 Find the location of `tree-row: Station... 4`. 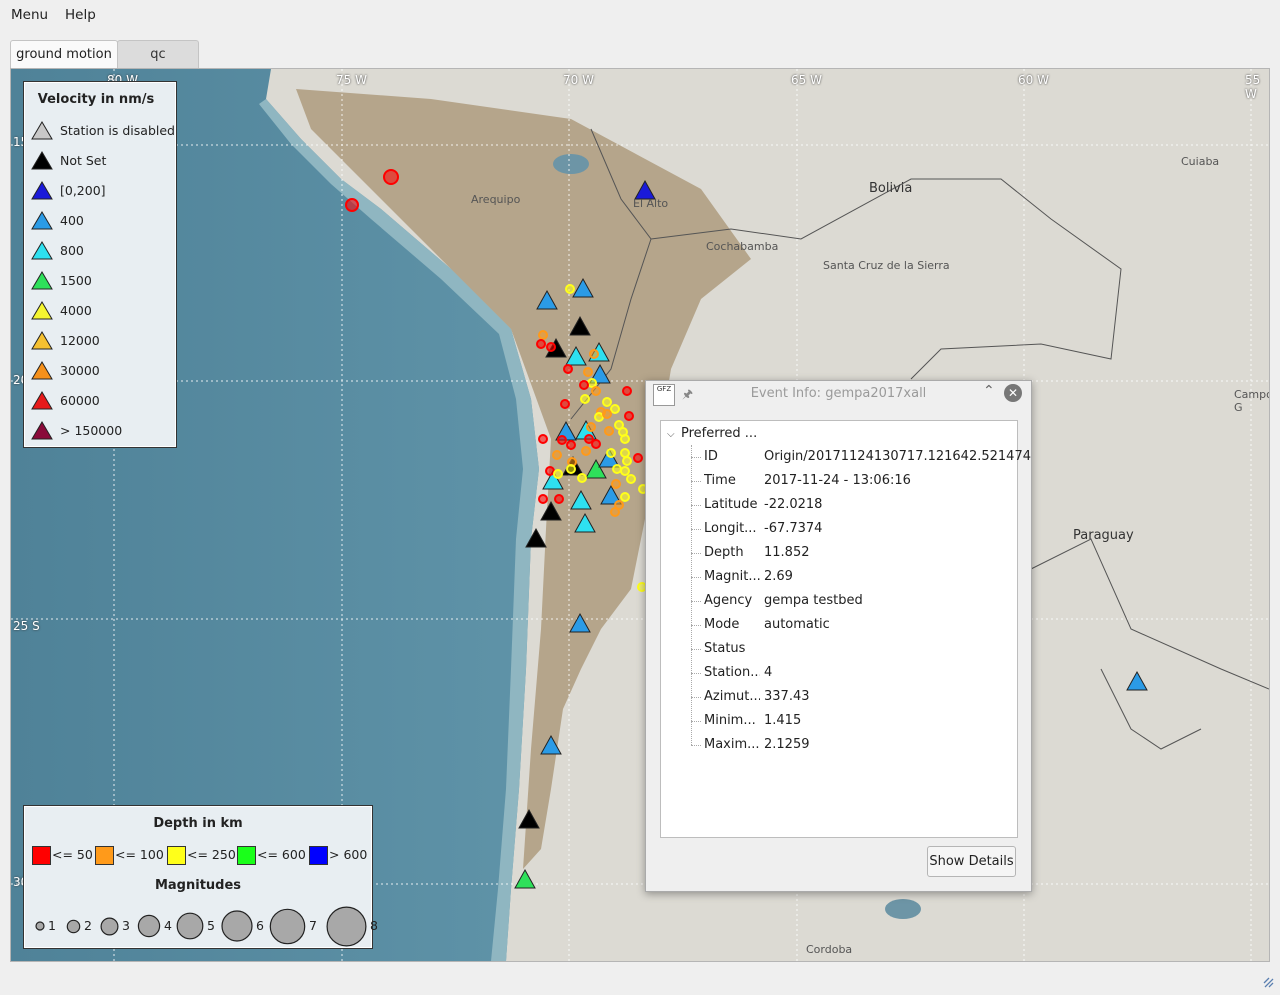

tree-row: Station... 4 is located at coordinates (851, 673).